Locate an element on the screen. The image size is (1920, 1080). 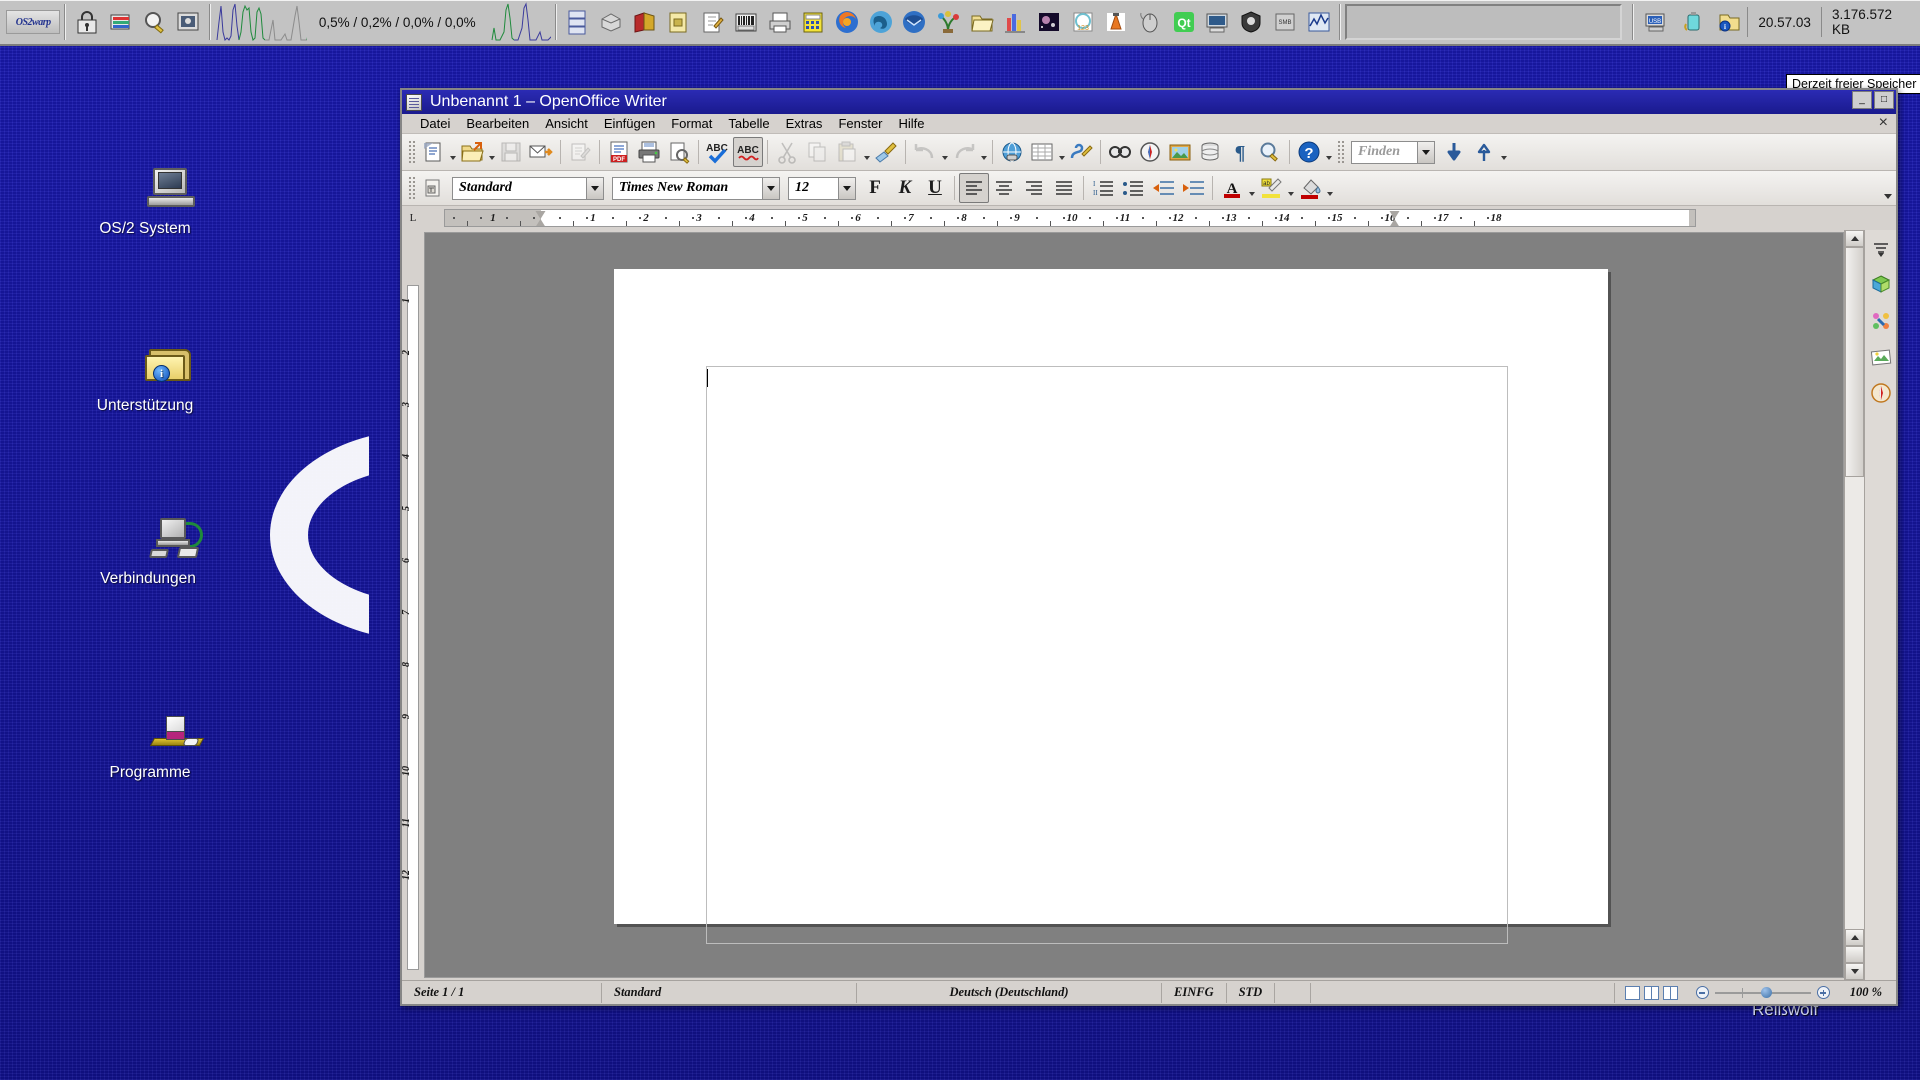
paragraph-style-combo: Standard is located at coordinates (528, 188).